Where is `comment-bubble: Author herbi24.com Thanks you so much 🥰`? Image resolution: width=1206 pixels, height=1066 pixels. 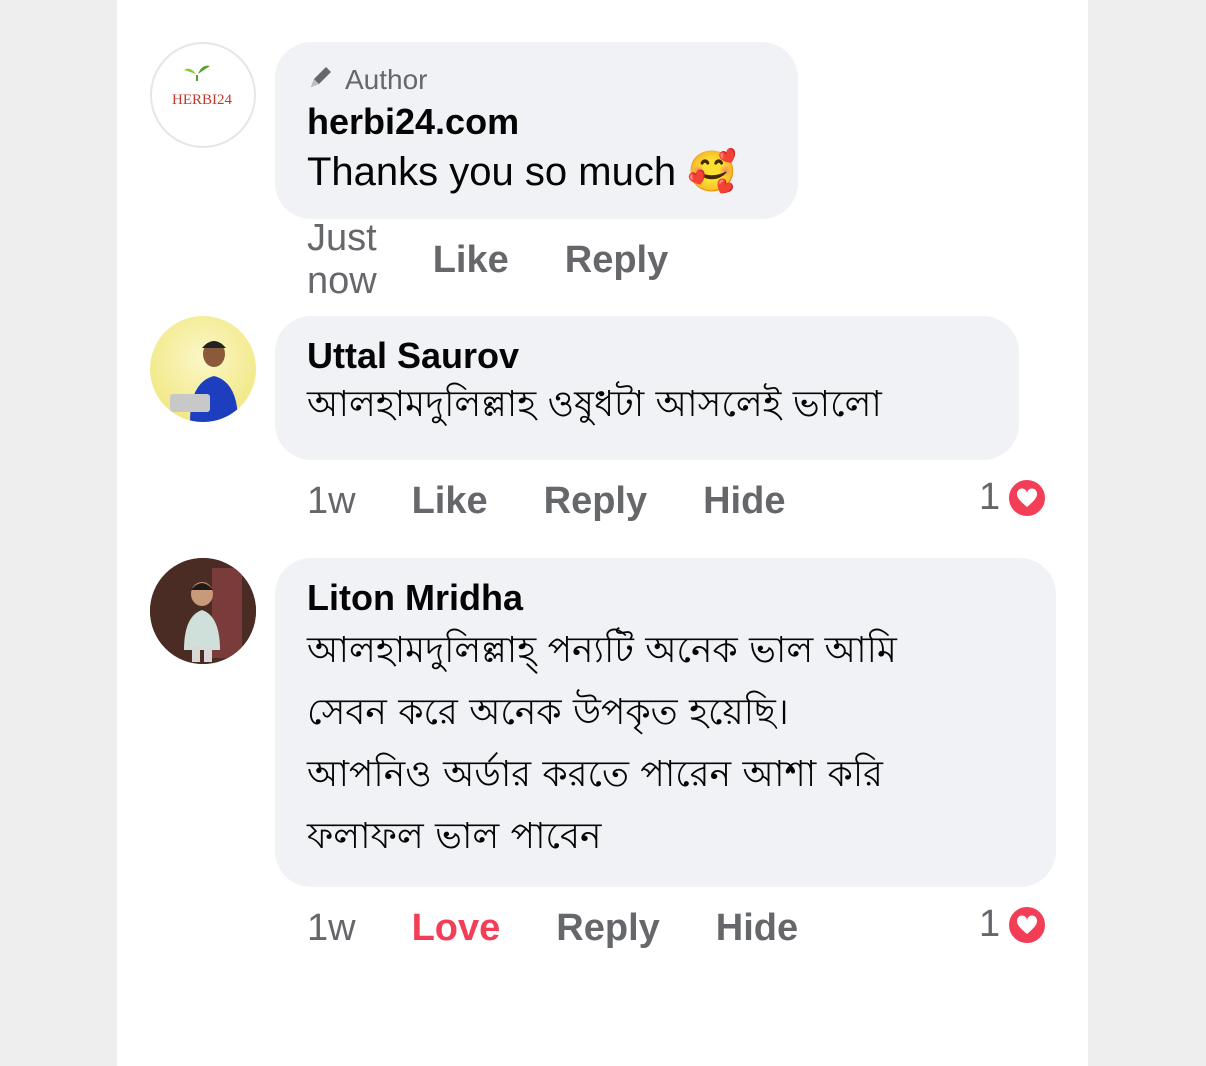 comment-bubble: Author herbi24.com Thanks you so much 🥰 is located at coordinates (536, 130).